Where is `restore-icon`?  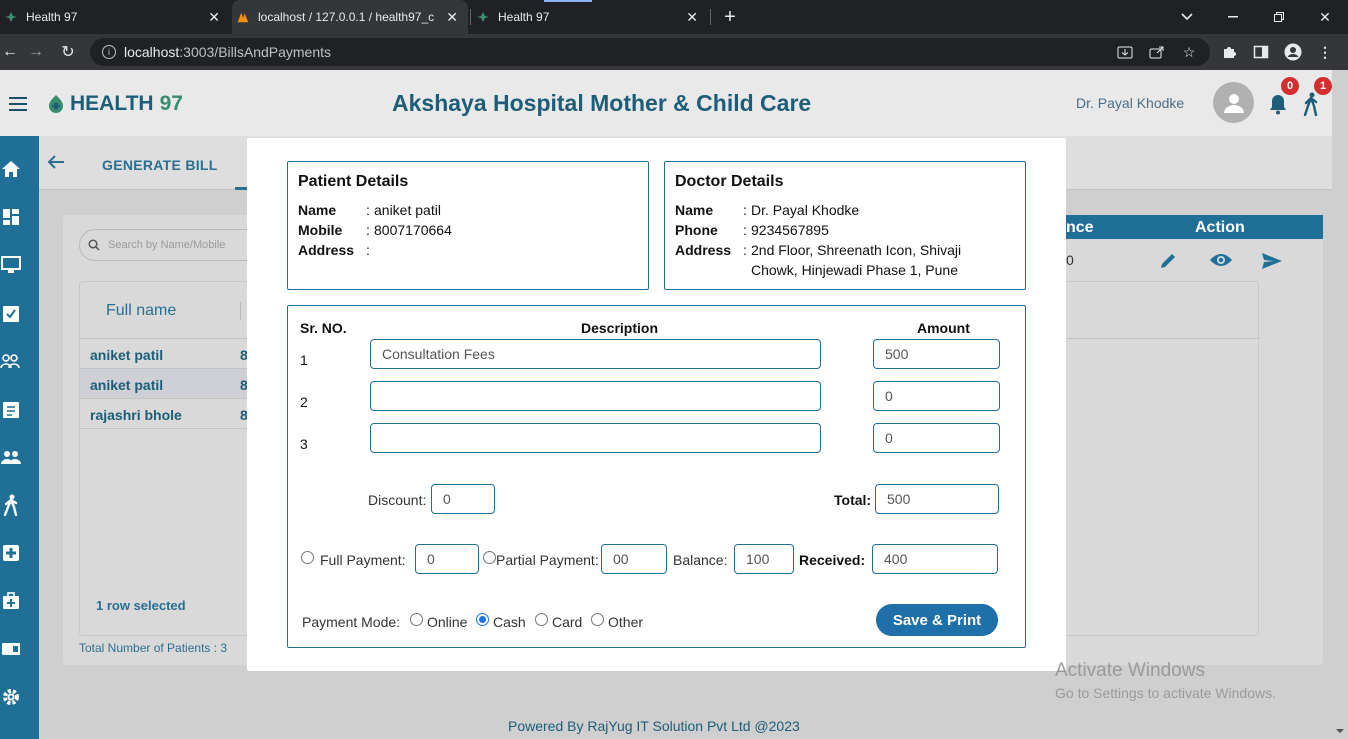
restore-icon is located at coordinates (1279, 17).